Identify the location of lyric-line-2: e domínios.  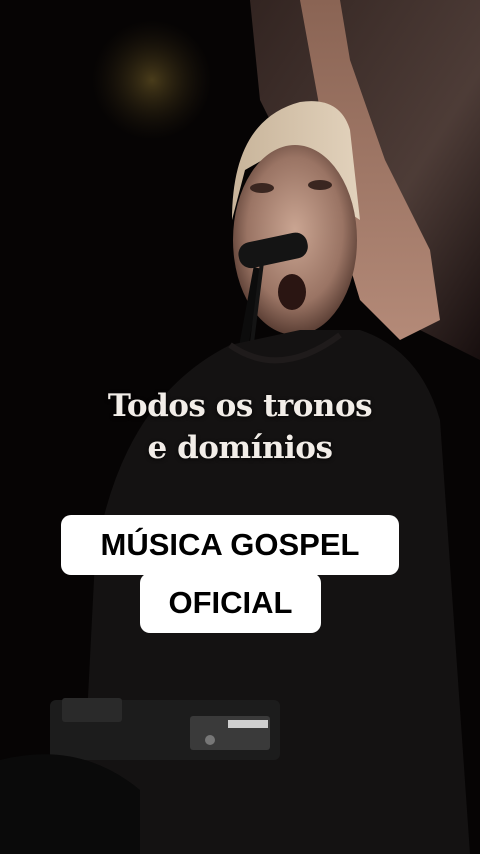
(240, 448).